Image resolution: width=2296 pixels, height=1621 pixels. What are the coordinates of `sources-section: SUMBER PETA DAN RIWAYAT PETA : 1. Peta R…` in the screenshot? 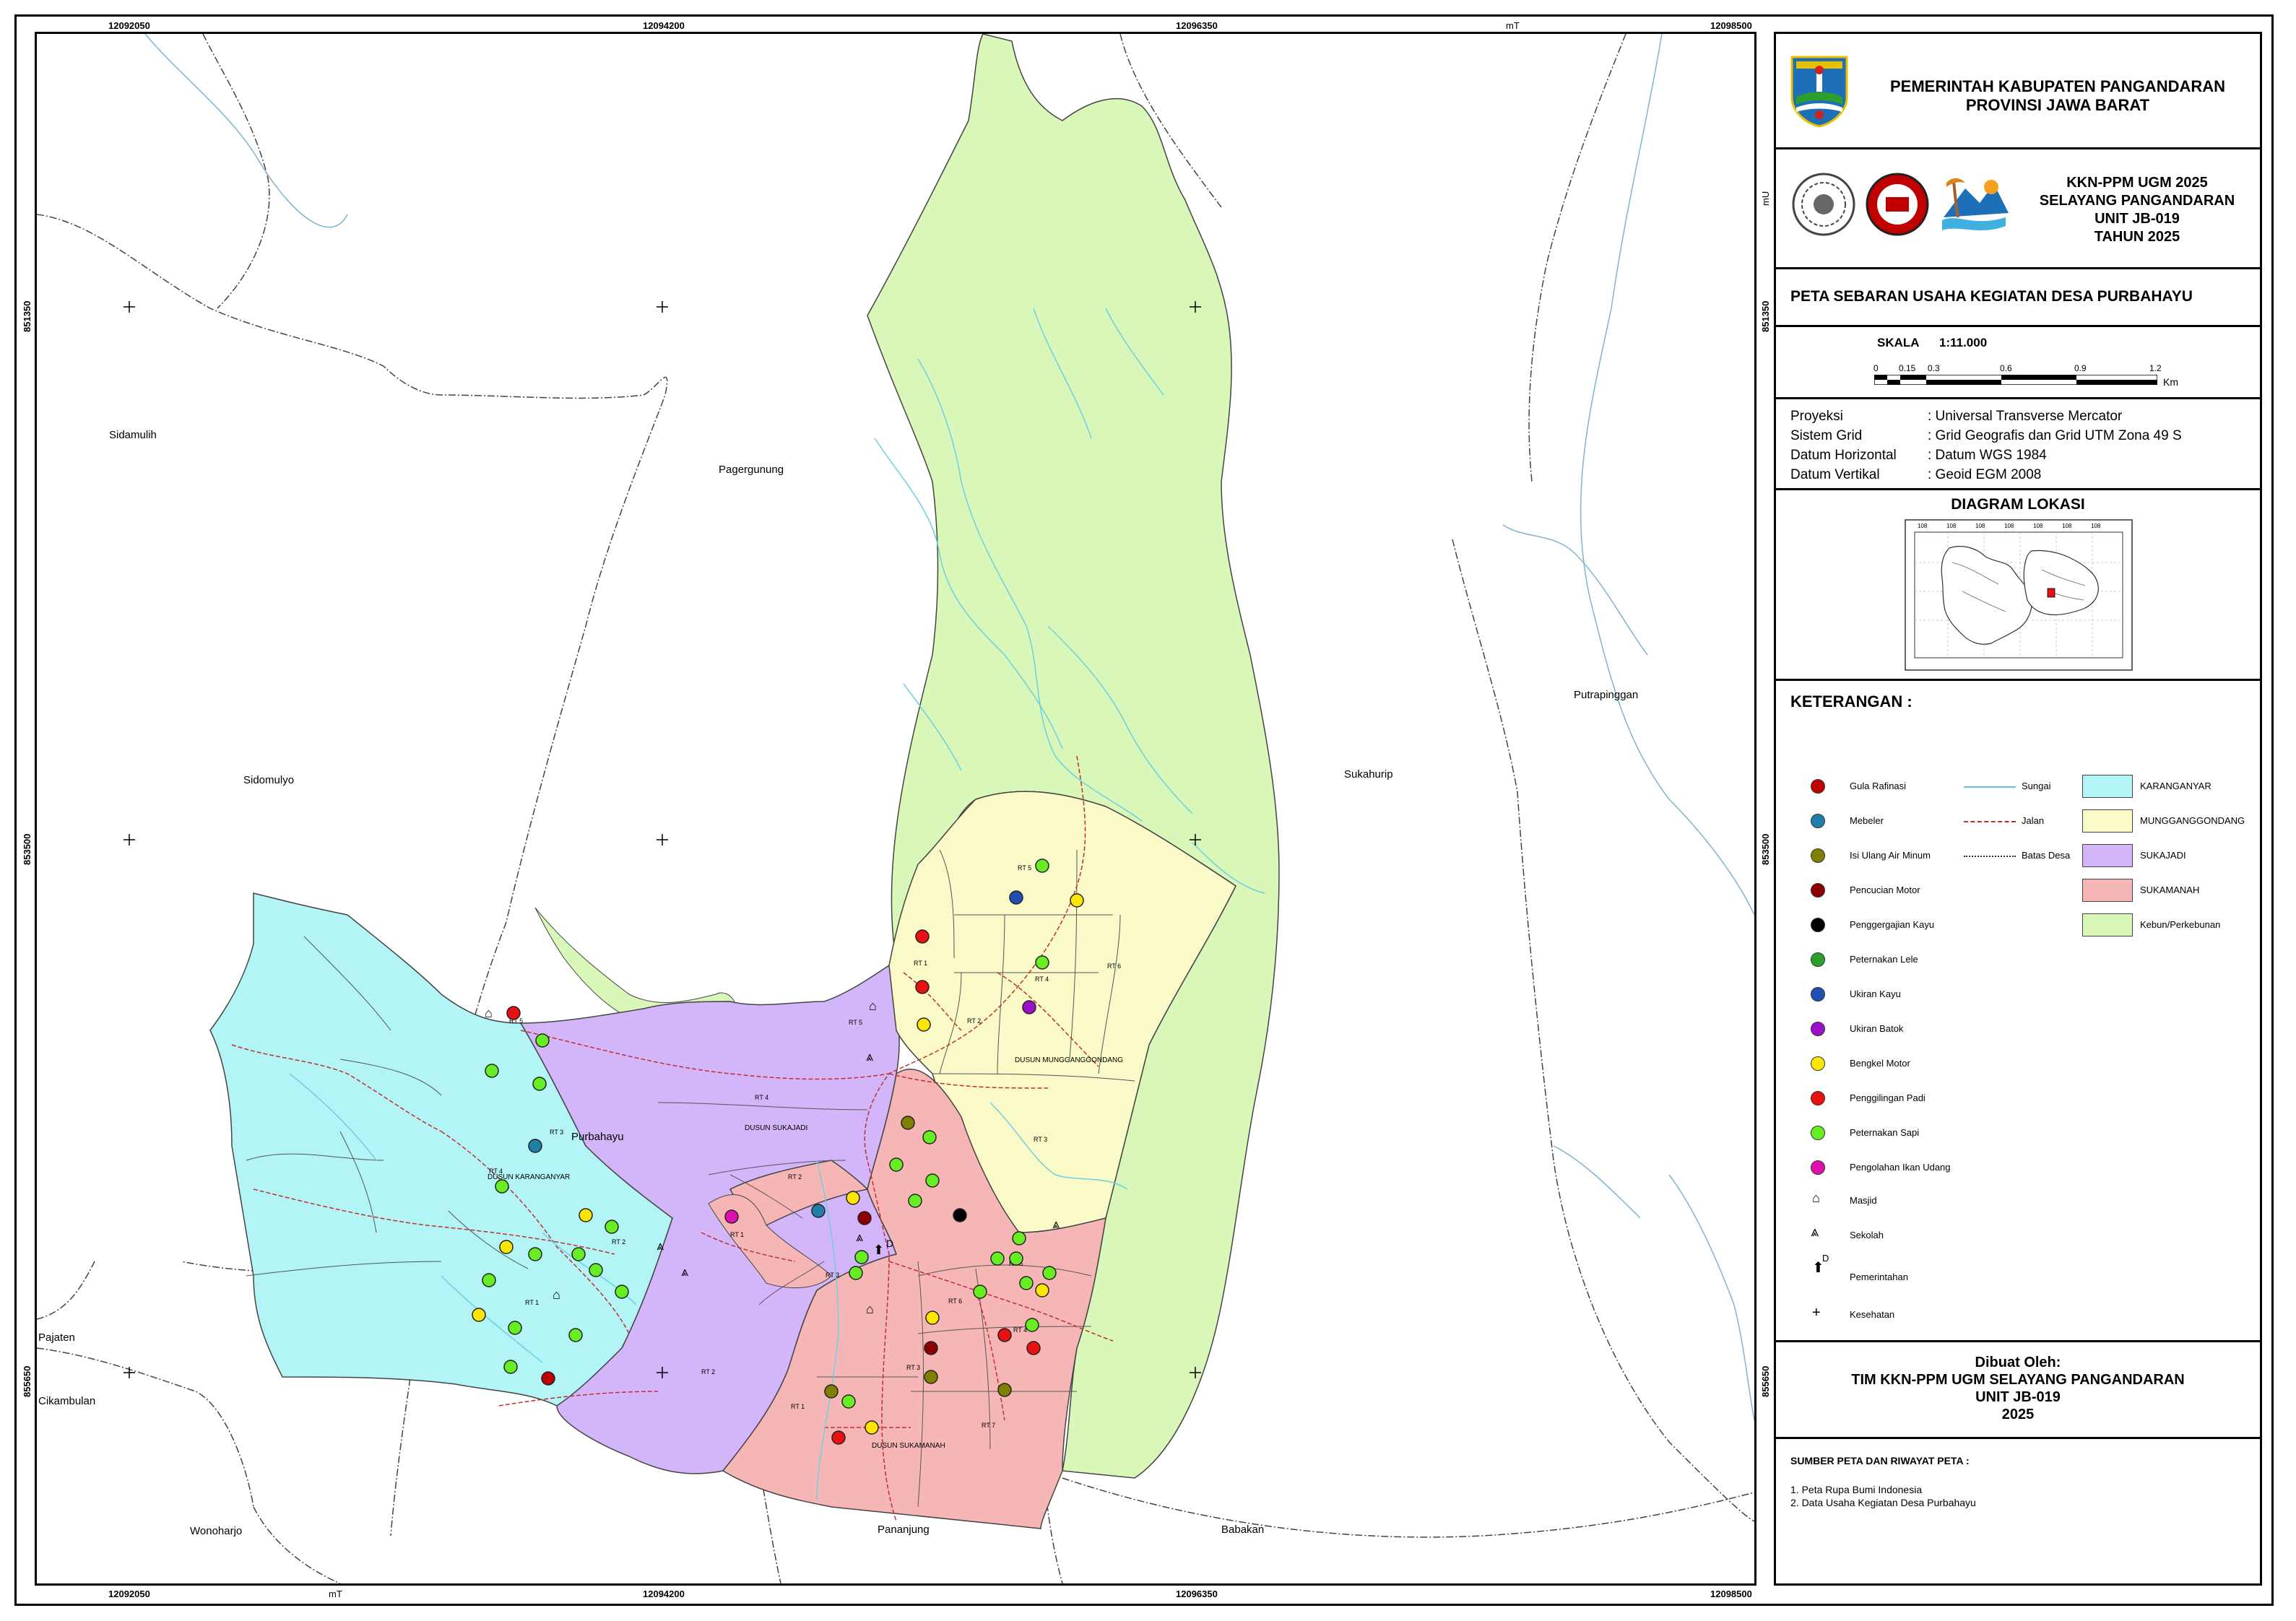 It's located at (2018, 1511).